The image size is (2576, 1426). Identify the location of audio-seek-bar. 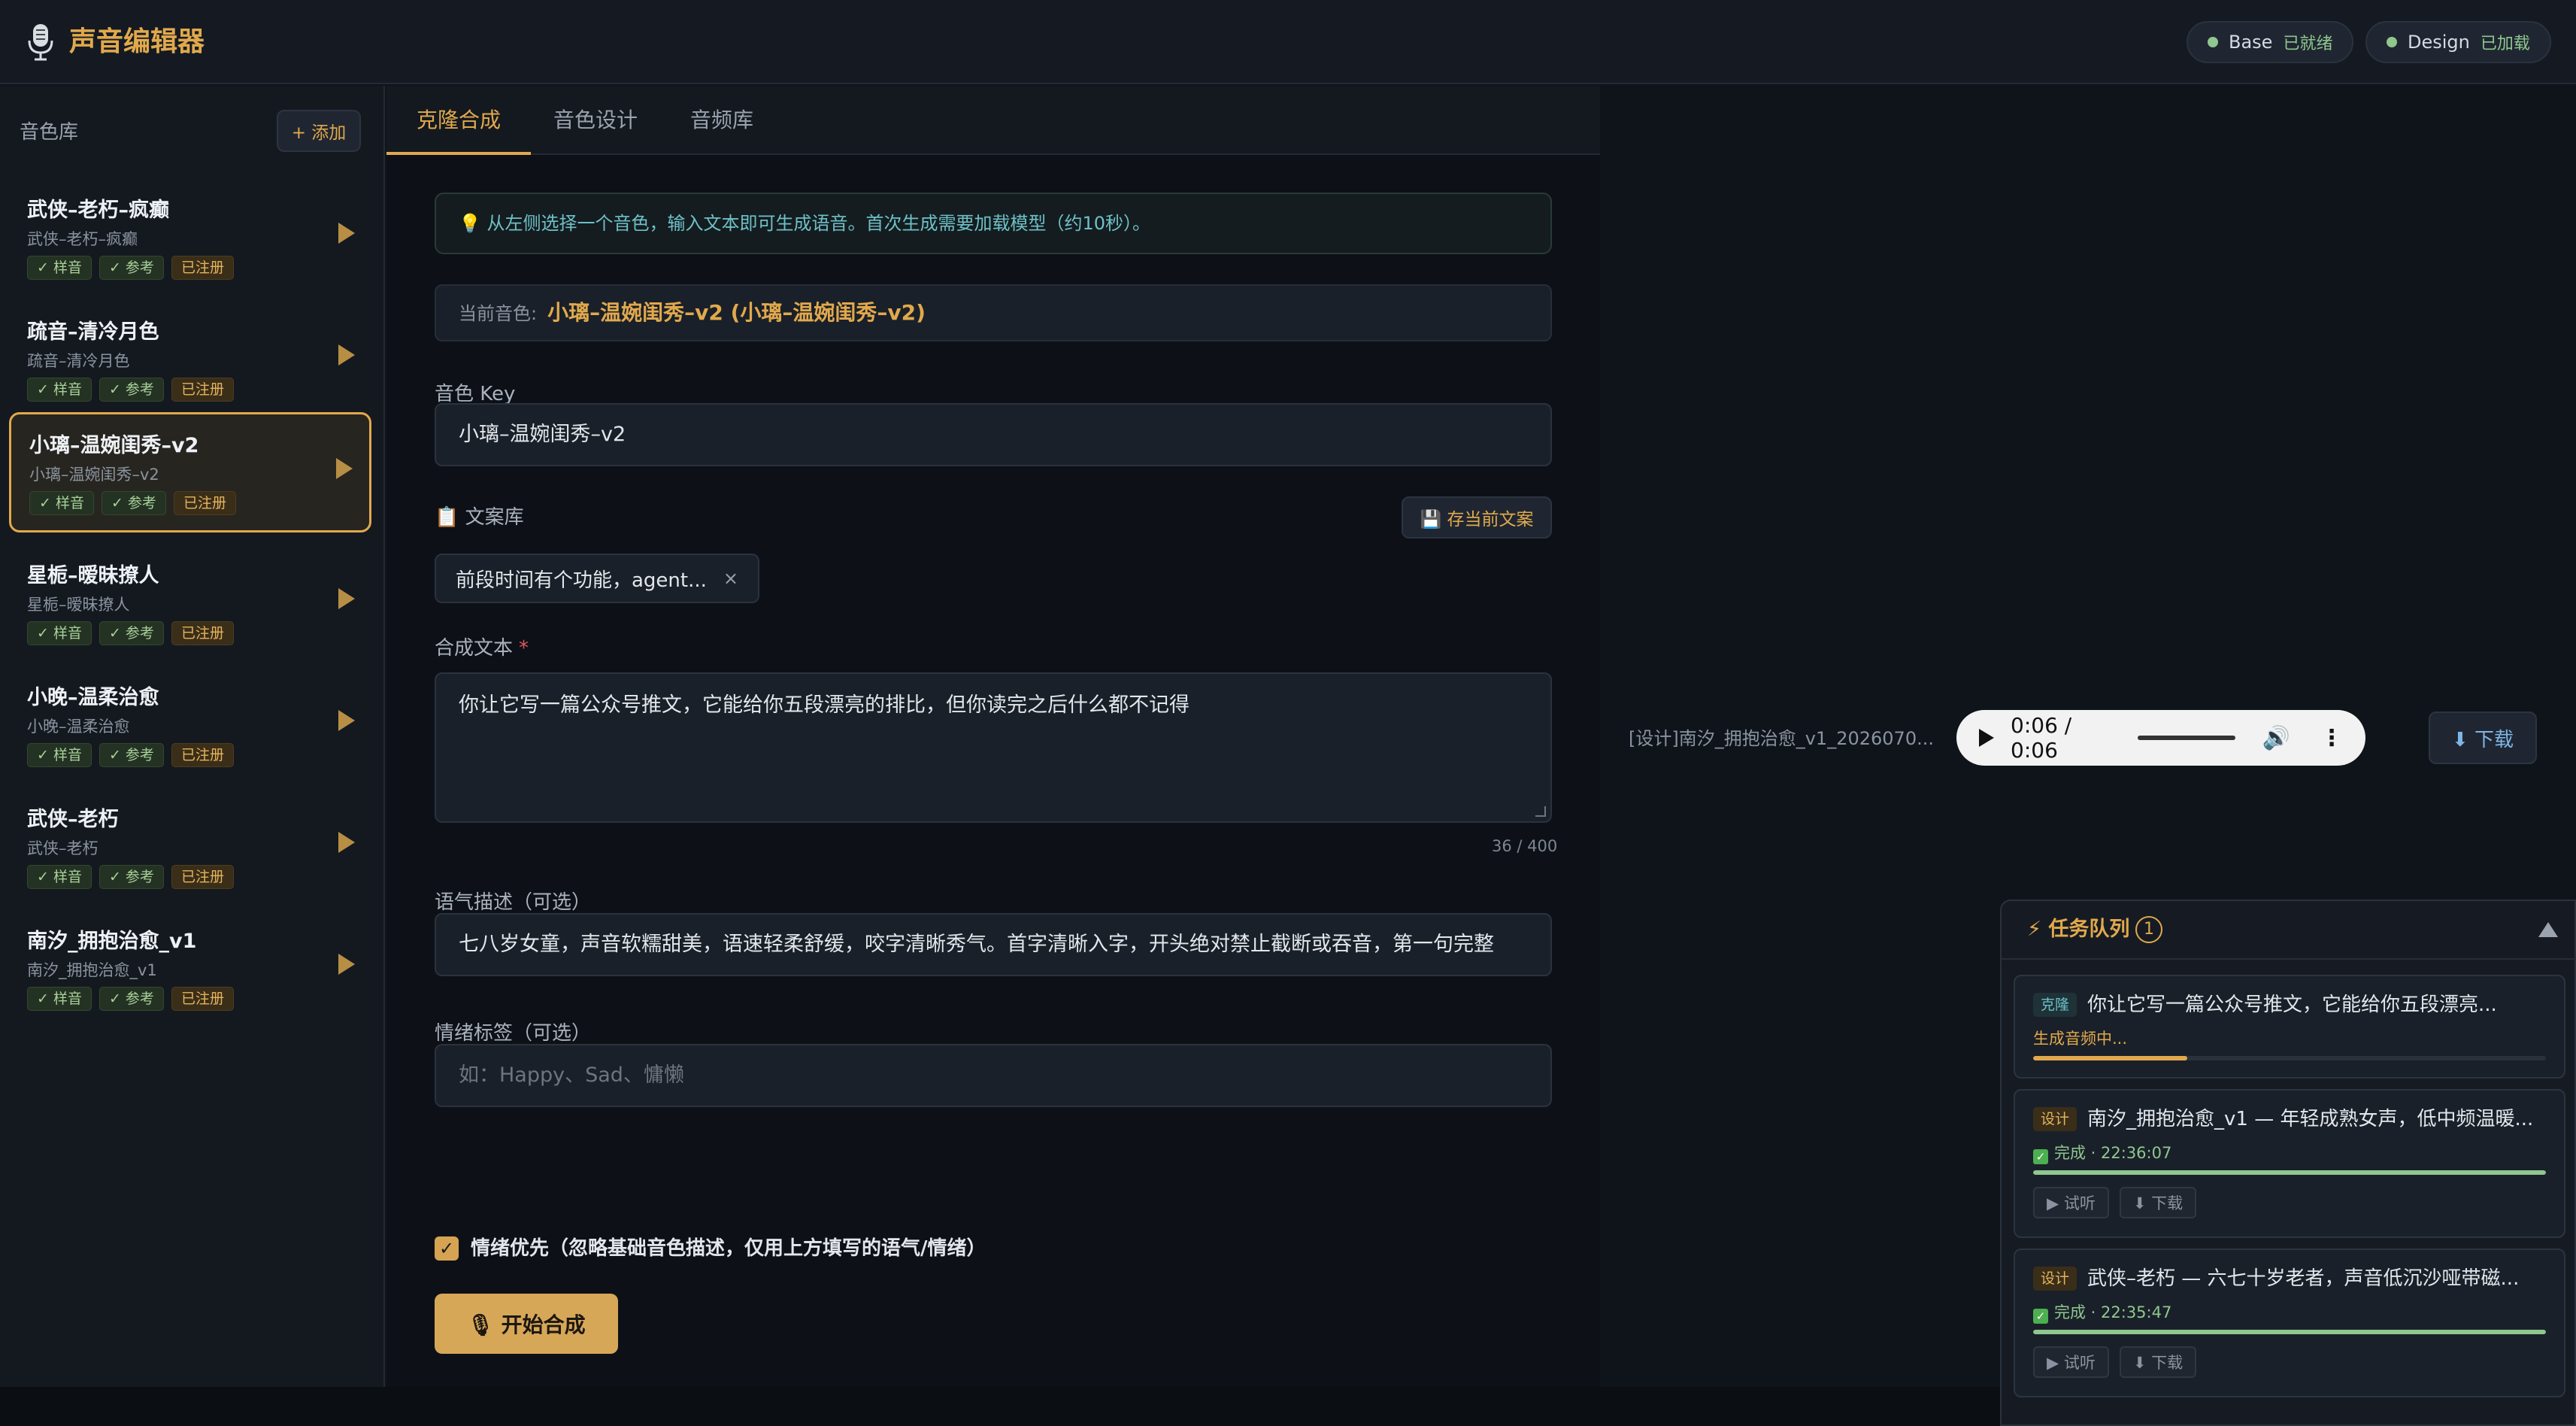
(2186, 738).